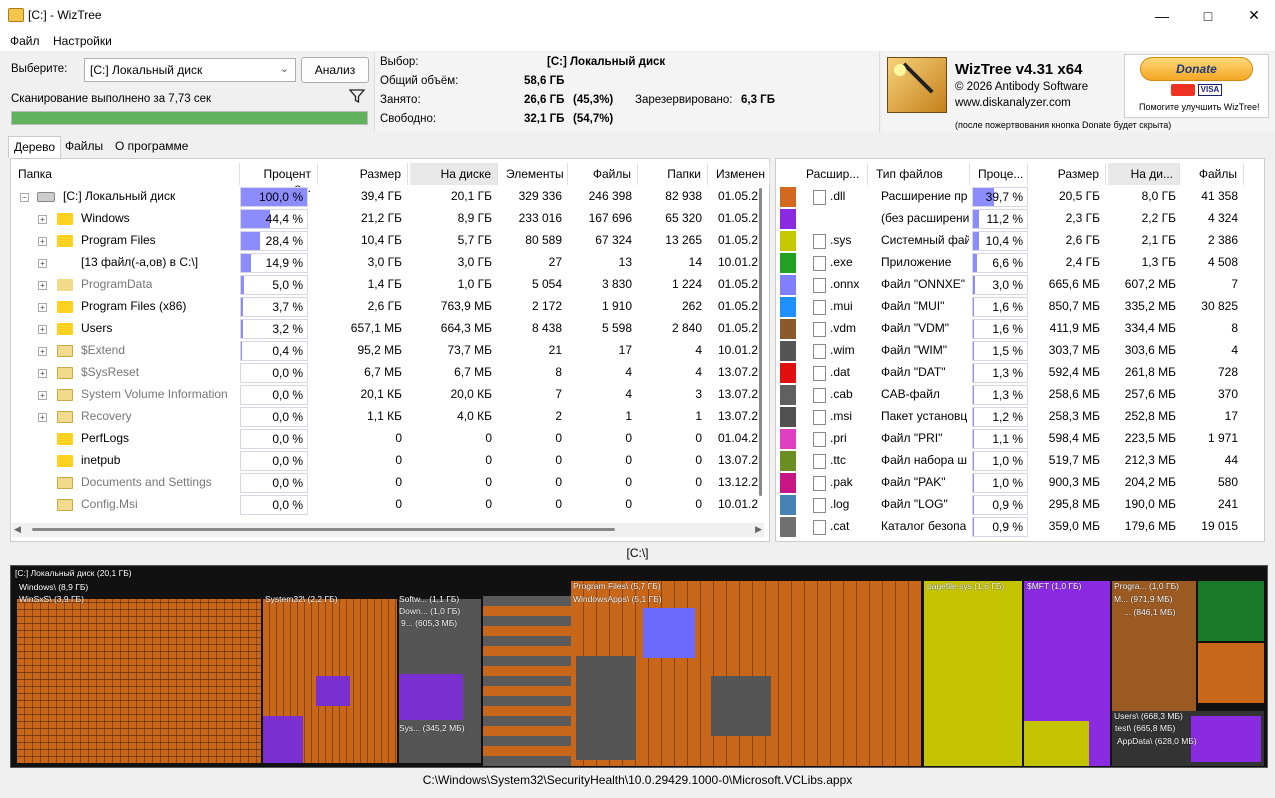 The image size is (1275, 798). I want to click on close-button: ✕, so click(1253, 15).